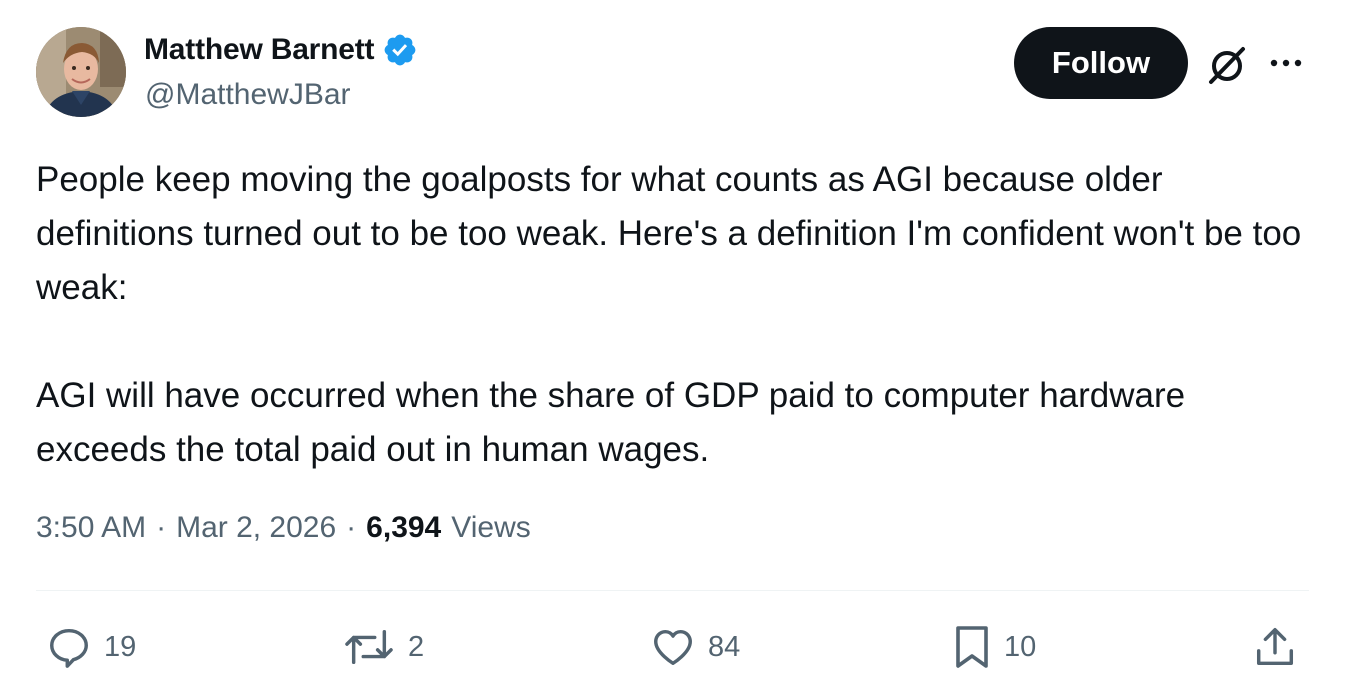 This screenshot has width=1347, height=689. What do you see at coordinates (256, 528) in the screenshot?
I see `tweet-date: Mar 2, 2026` at bounding box center [256, 528].